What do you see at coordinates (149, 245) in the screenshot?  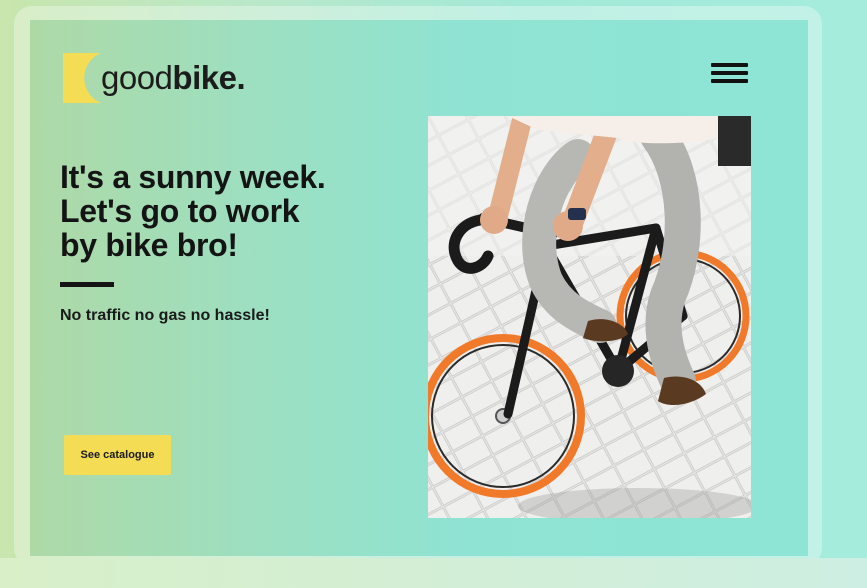 I see `headline-line: by bike bro!` at bounding box center [149, 245].